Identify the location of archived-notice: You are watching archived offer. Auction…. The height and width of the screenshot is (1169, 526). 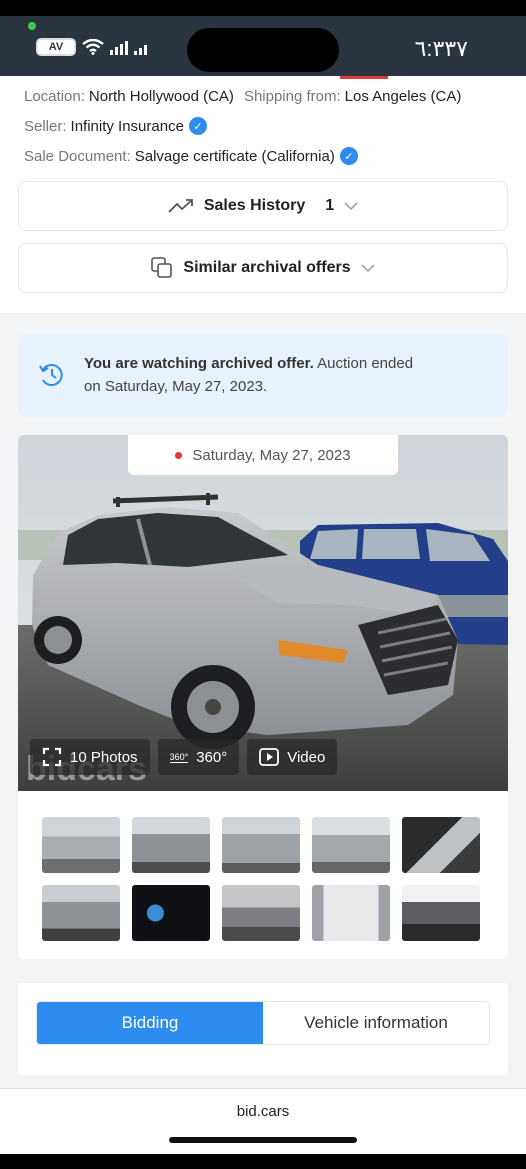
(263, 375).